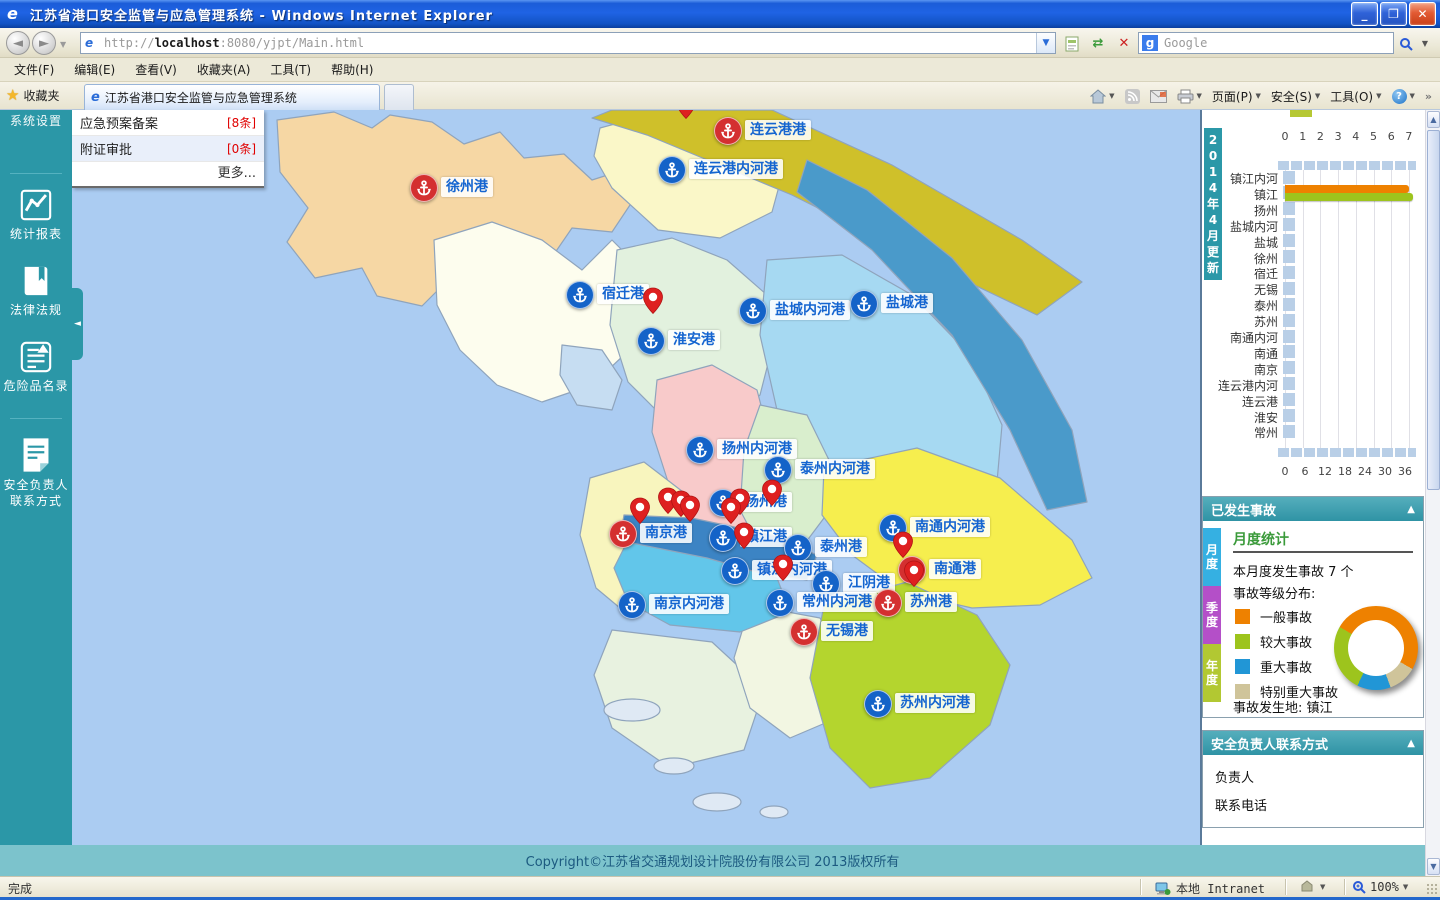  What do you see at coordinates (1266, 43) in the screenshot?
I see `search-box: g Google` at bounding box center [1266, 43].